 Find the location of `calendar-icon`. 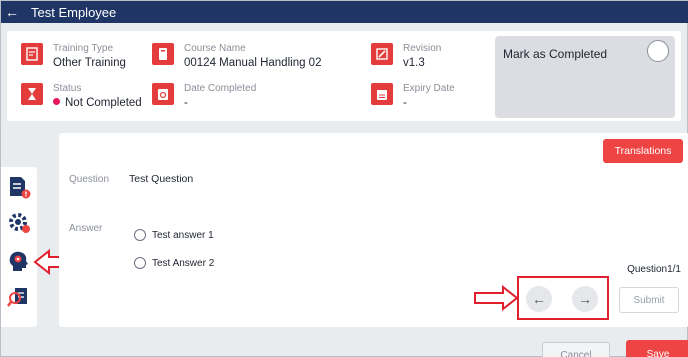

calendar-icon is located at coordinates (382, 94).